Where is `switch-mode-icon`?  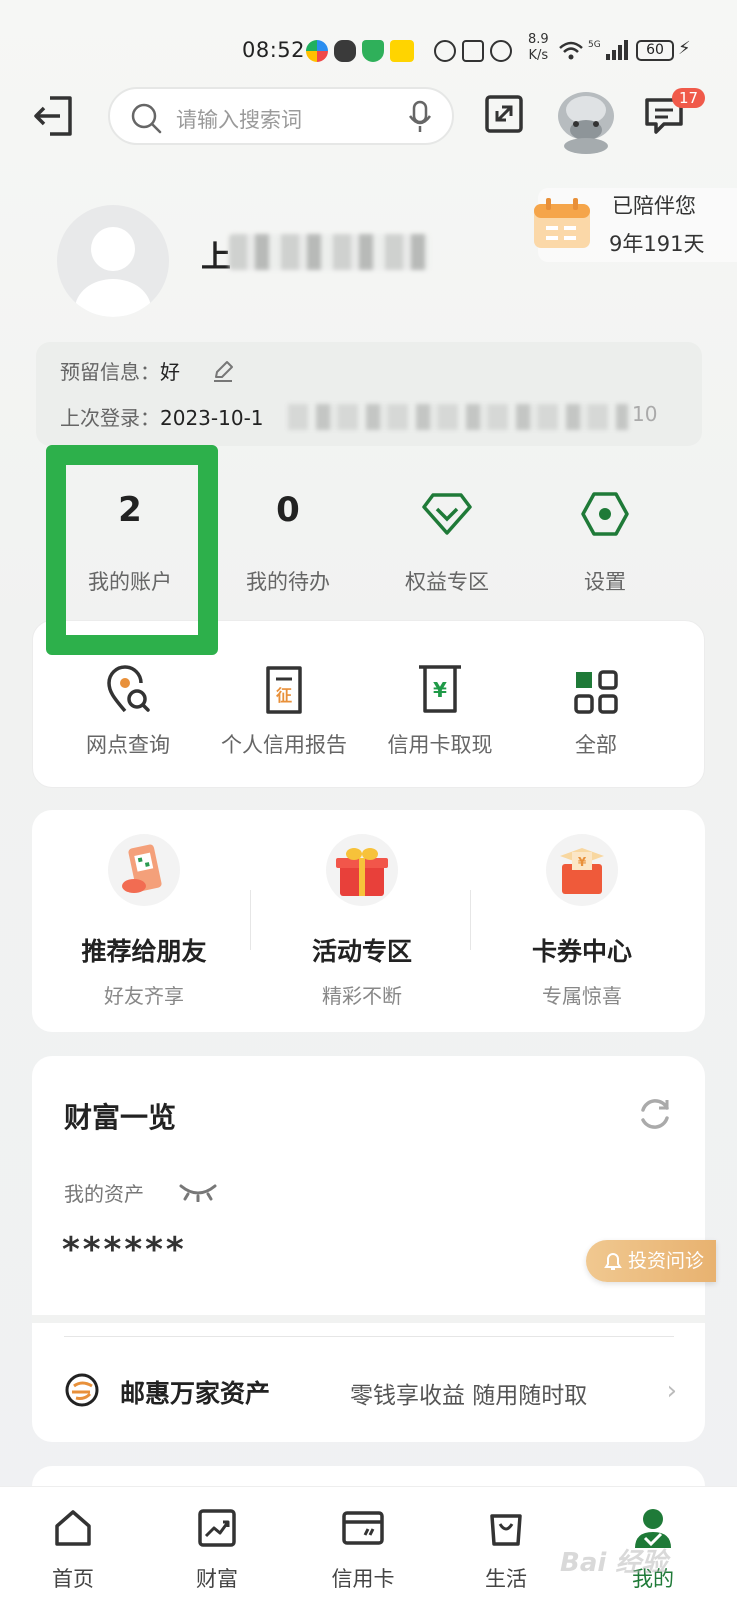 switch-mode-icon is located at coordinates (504, 114).